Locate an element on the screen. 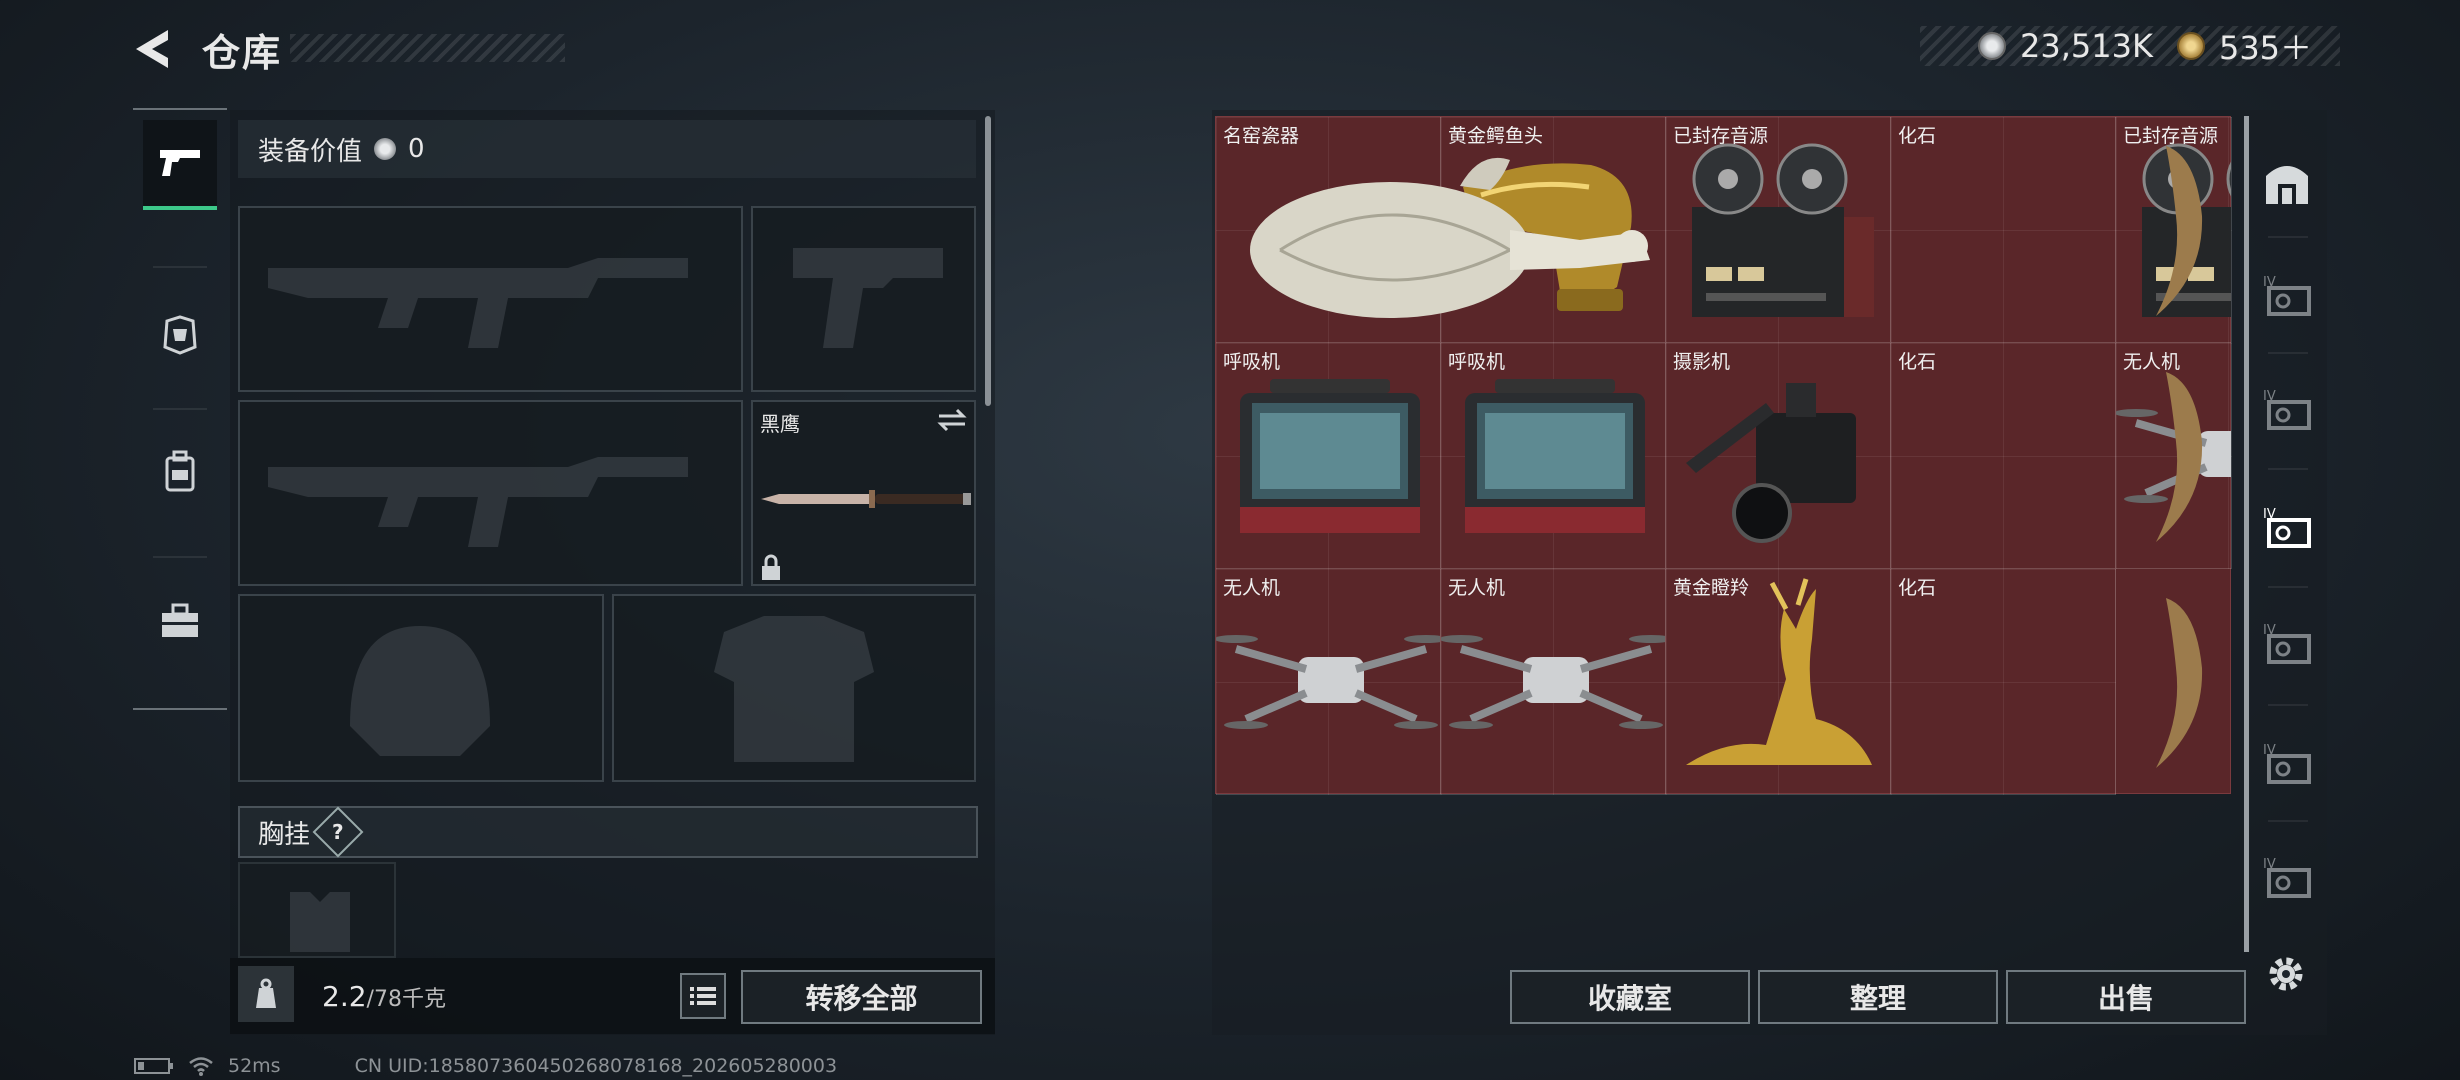  item-name: 名窑瓷器 is located at coordinates (1261, 136).